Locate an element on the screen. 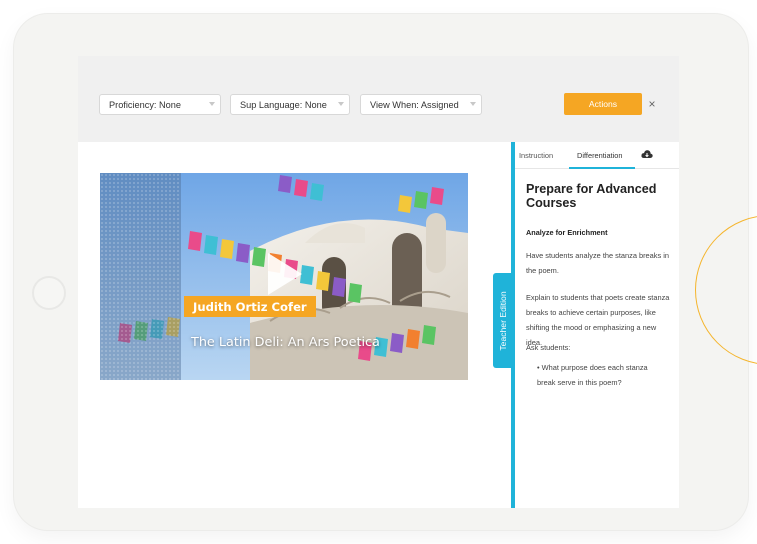 This screenshot has width=757, height=544. sup-language-dropdown: Sup Language: None is located at coordinates (290, 104).